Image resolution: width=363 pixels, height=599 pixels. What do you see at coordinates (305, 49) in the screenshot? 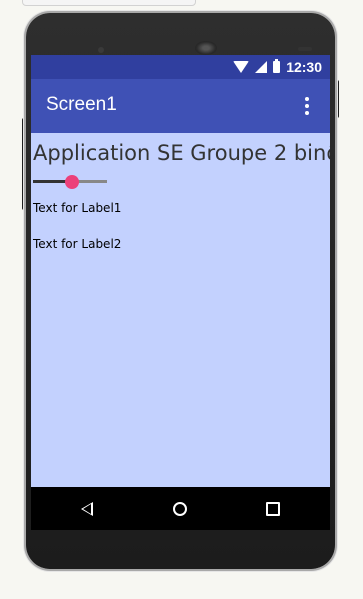
I see `proximity-sensor` at bounding box center [305, 49].